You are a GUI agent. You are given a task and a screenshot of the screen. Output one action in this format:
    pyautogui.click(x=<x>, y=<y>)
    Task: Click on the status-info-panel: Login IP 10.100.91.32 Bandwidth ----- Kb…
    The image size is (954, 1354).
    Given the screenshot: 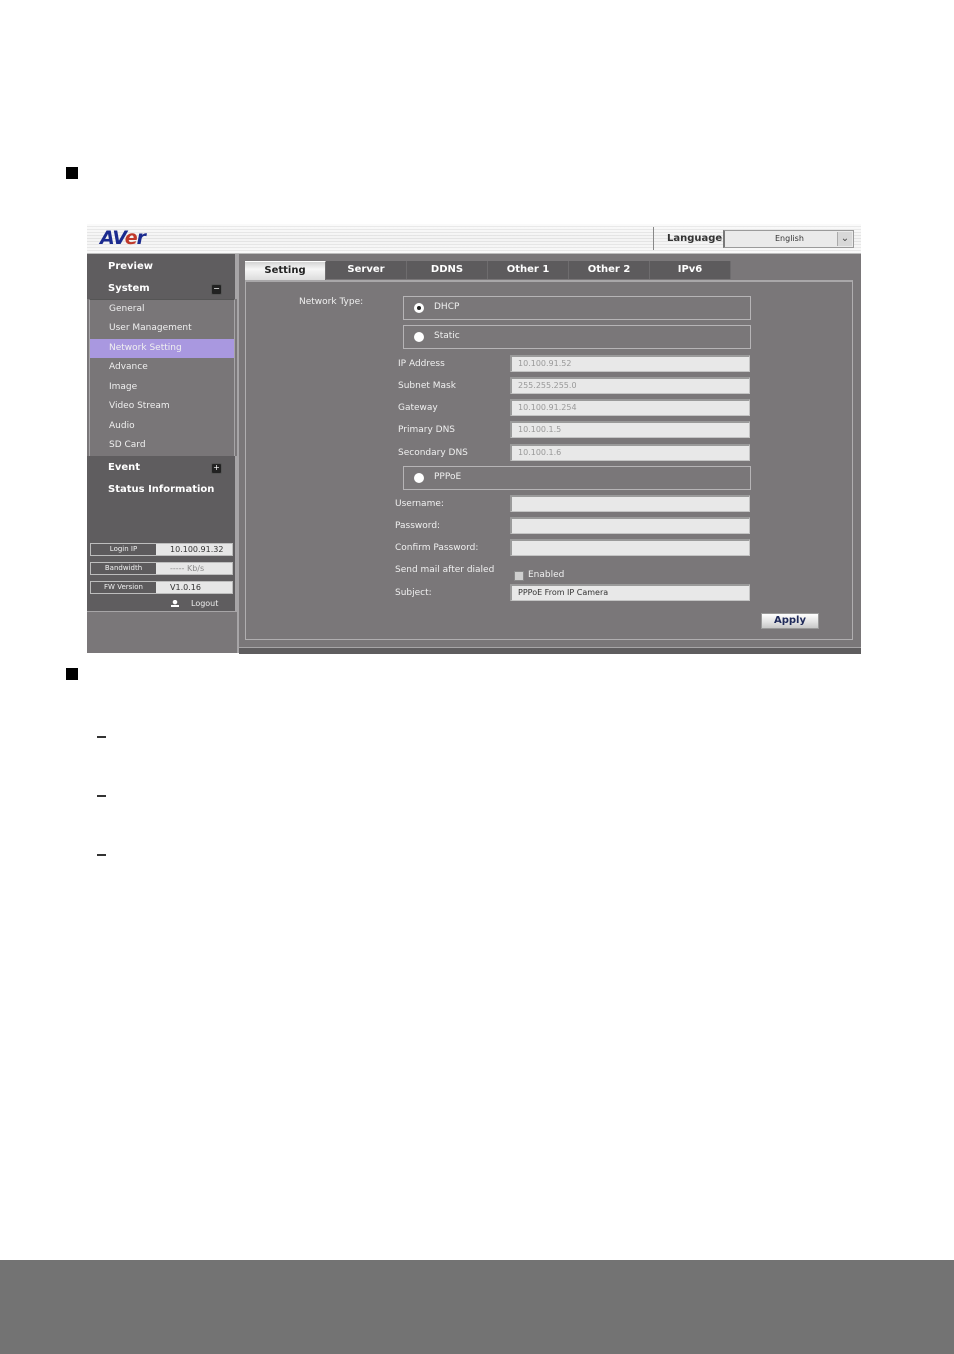 What is the action you would take?
    pyautogui.click(x=162, y=576)
    